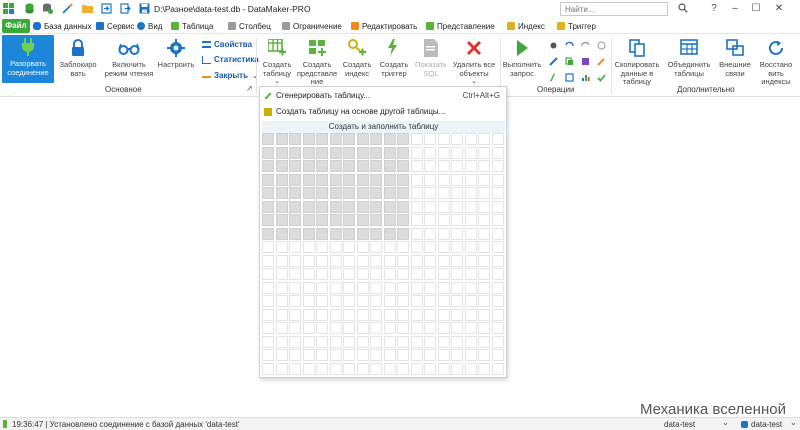 This screenshot has height=430, width=800. Describe the element at coordinates (460, 26) in the screenshot. I see `menu-view-object: Представление` at that location.